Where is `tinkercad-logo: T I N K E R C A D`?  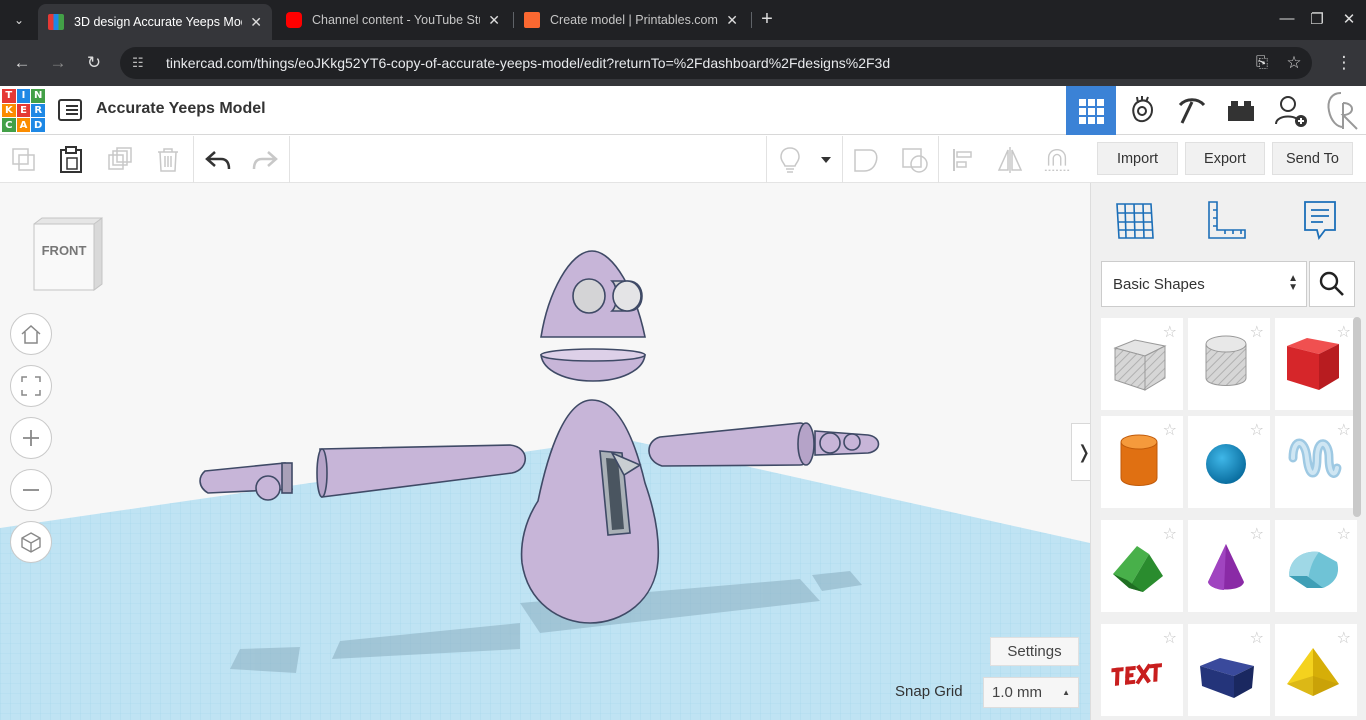 tinkercad-logo: T I N K E R C A D is located at coordinates (23, 110).